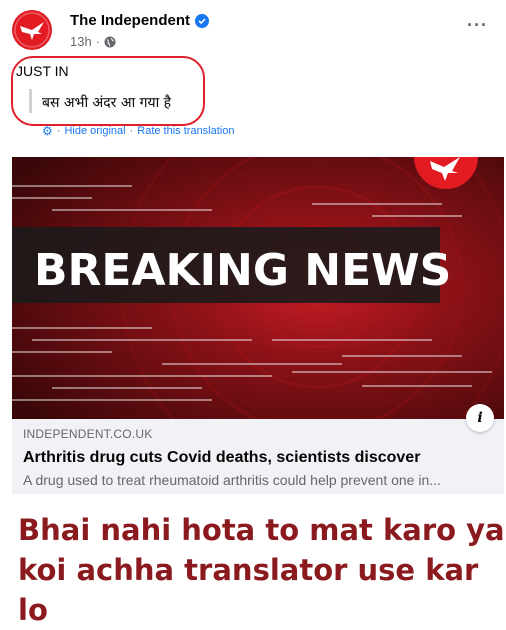 This screenshot has width=506, height=630. Describe the element at coordinates (248, 590) in the screenshot. I see `caption-line-2: koi achha translator use kar lo` at that location.